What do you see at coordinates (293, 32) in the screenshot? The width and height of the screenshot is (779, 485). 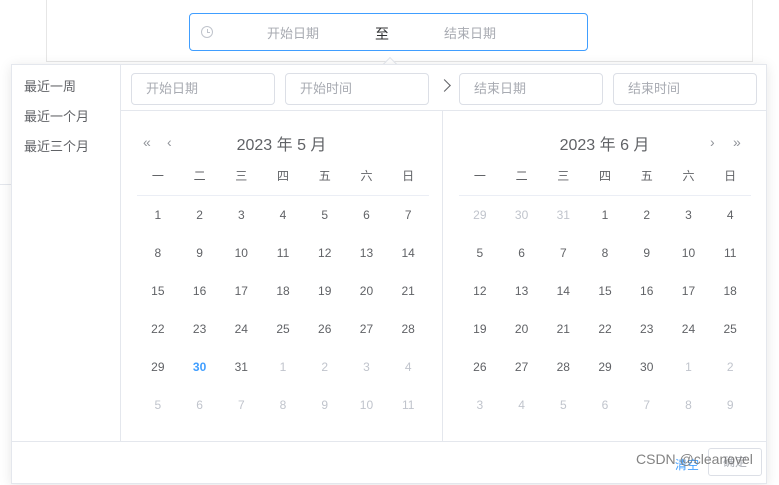 I see `range-start-input: 开始日期` at bounding box center [293, 32].